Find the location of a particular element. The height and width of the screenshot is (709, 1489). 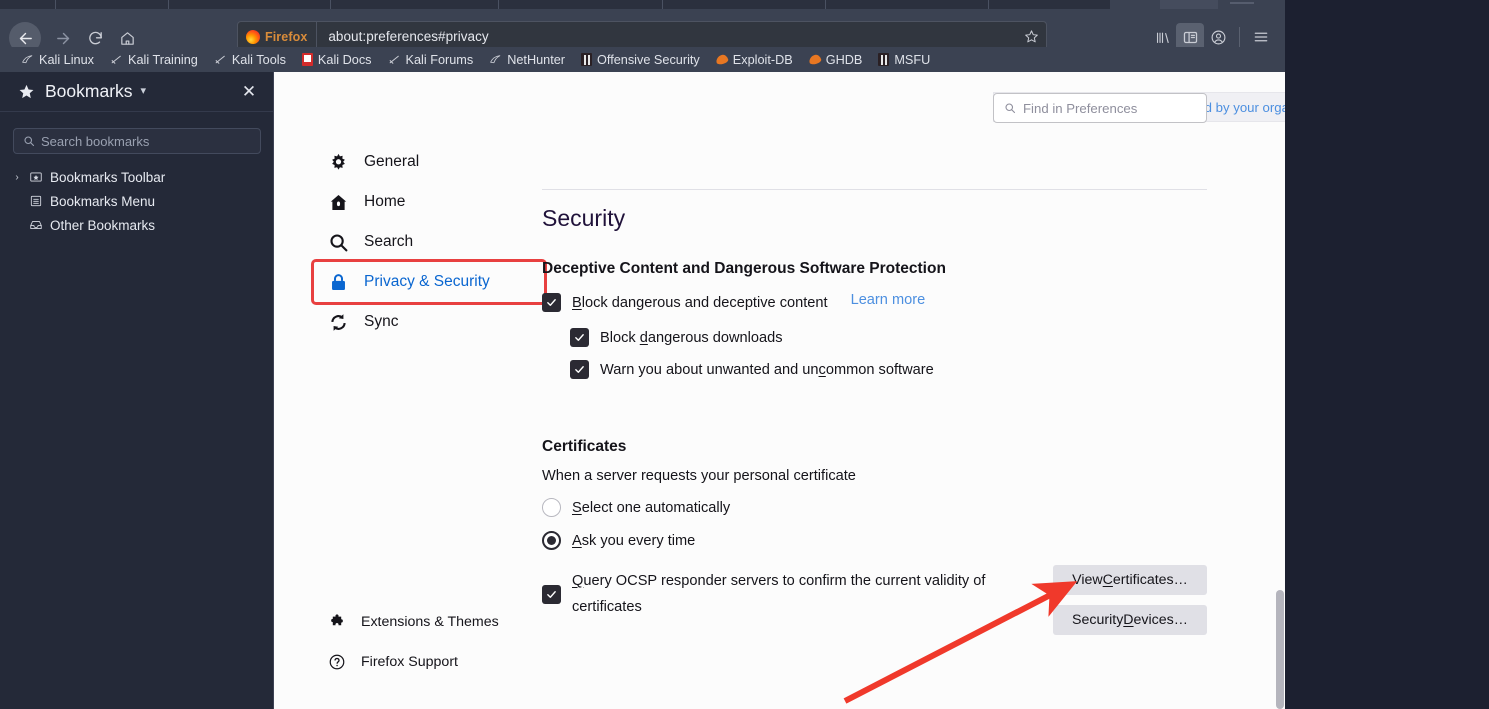

section-divider is located at coordinates (874, 189).